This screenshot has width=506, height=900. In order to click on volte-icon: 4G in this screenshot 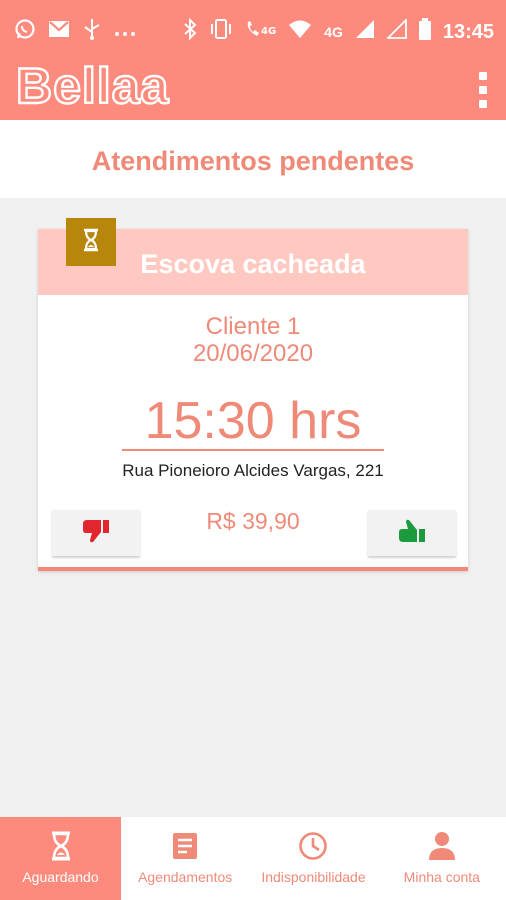, I will do `click(260, 32)`.